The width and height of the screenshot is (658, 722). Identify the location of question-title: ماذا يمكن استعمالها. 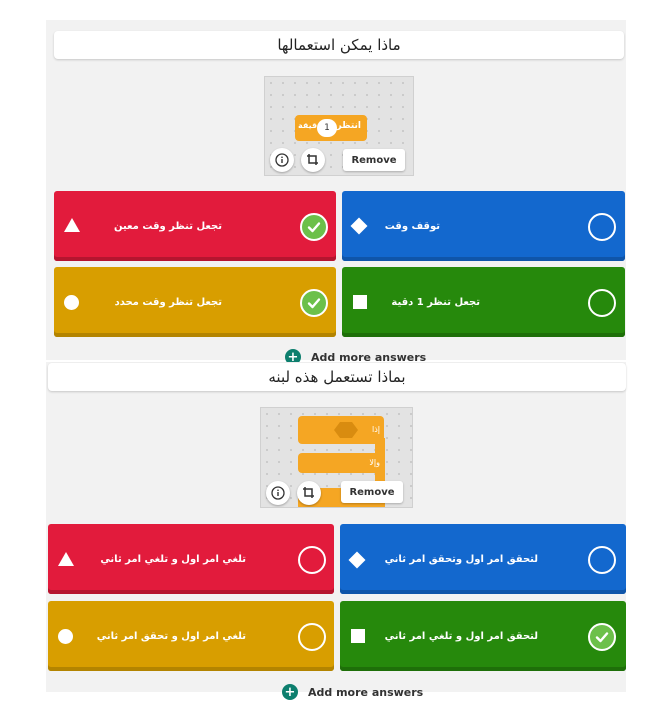
(339, 45).